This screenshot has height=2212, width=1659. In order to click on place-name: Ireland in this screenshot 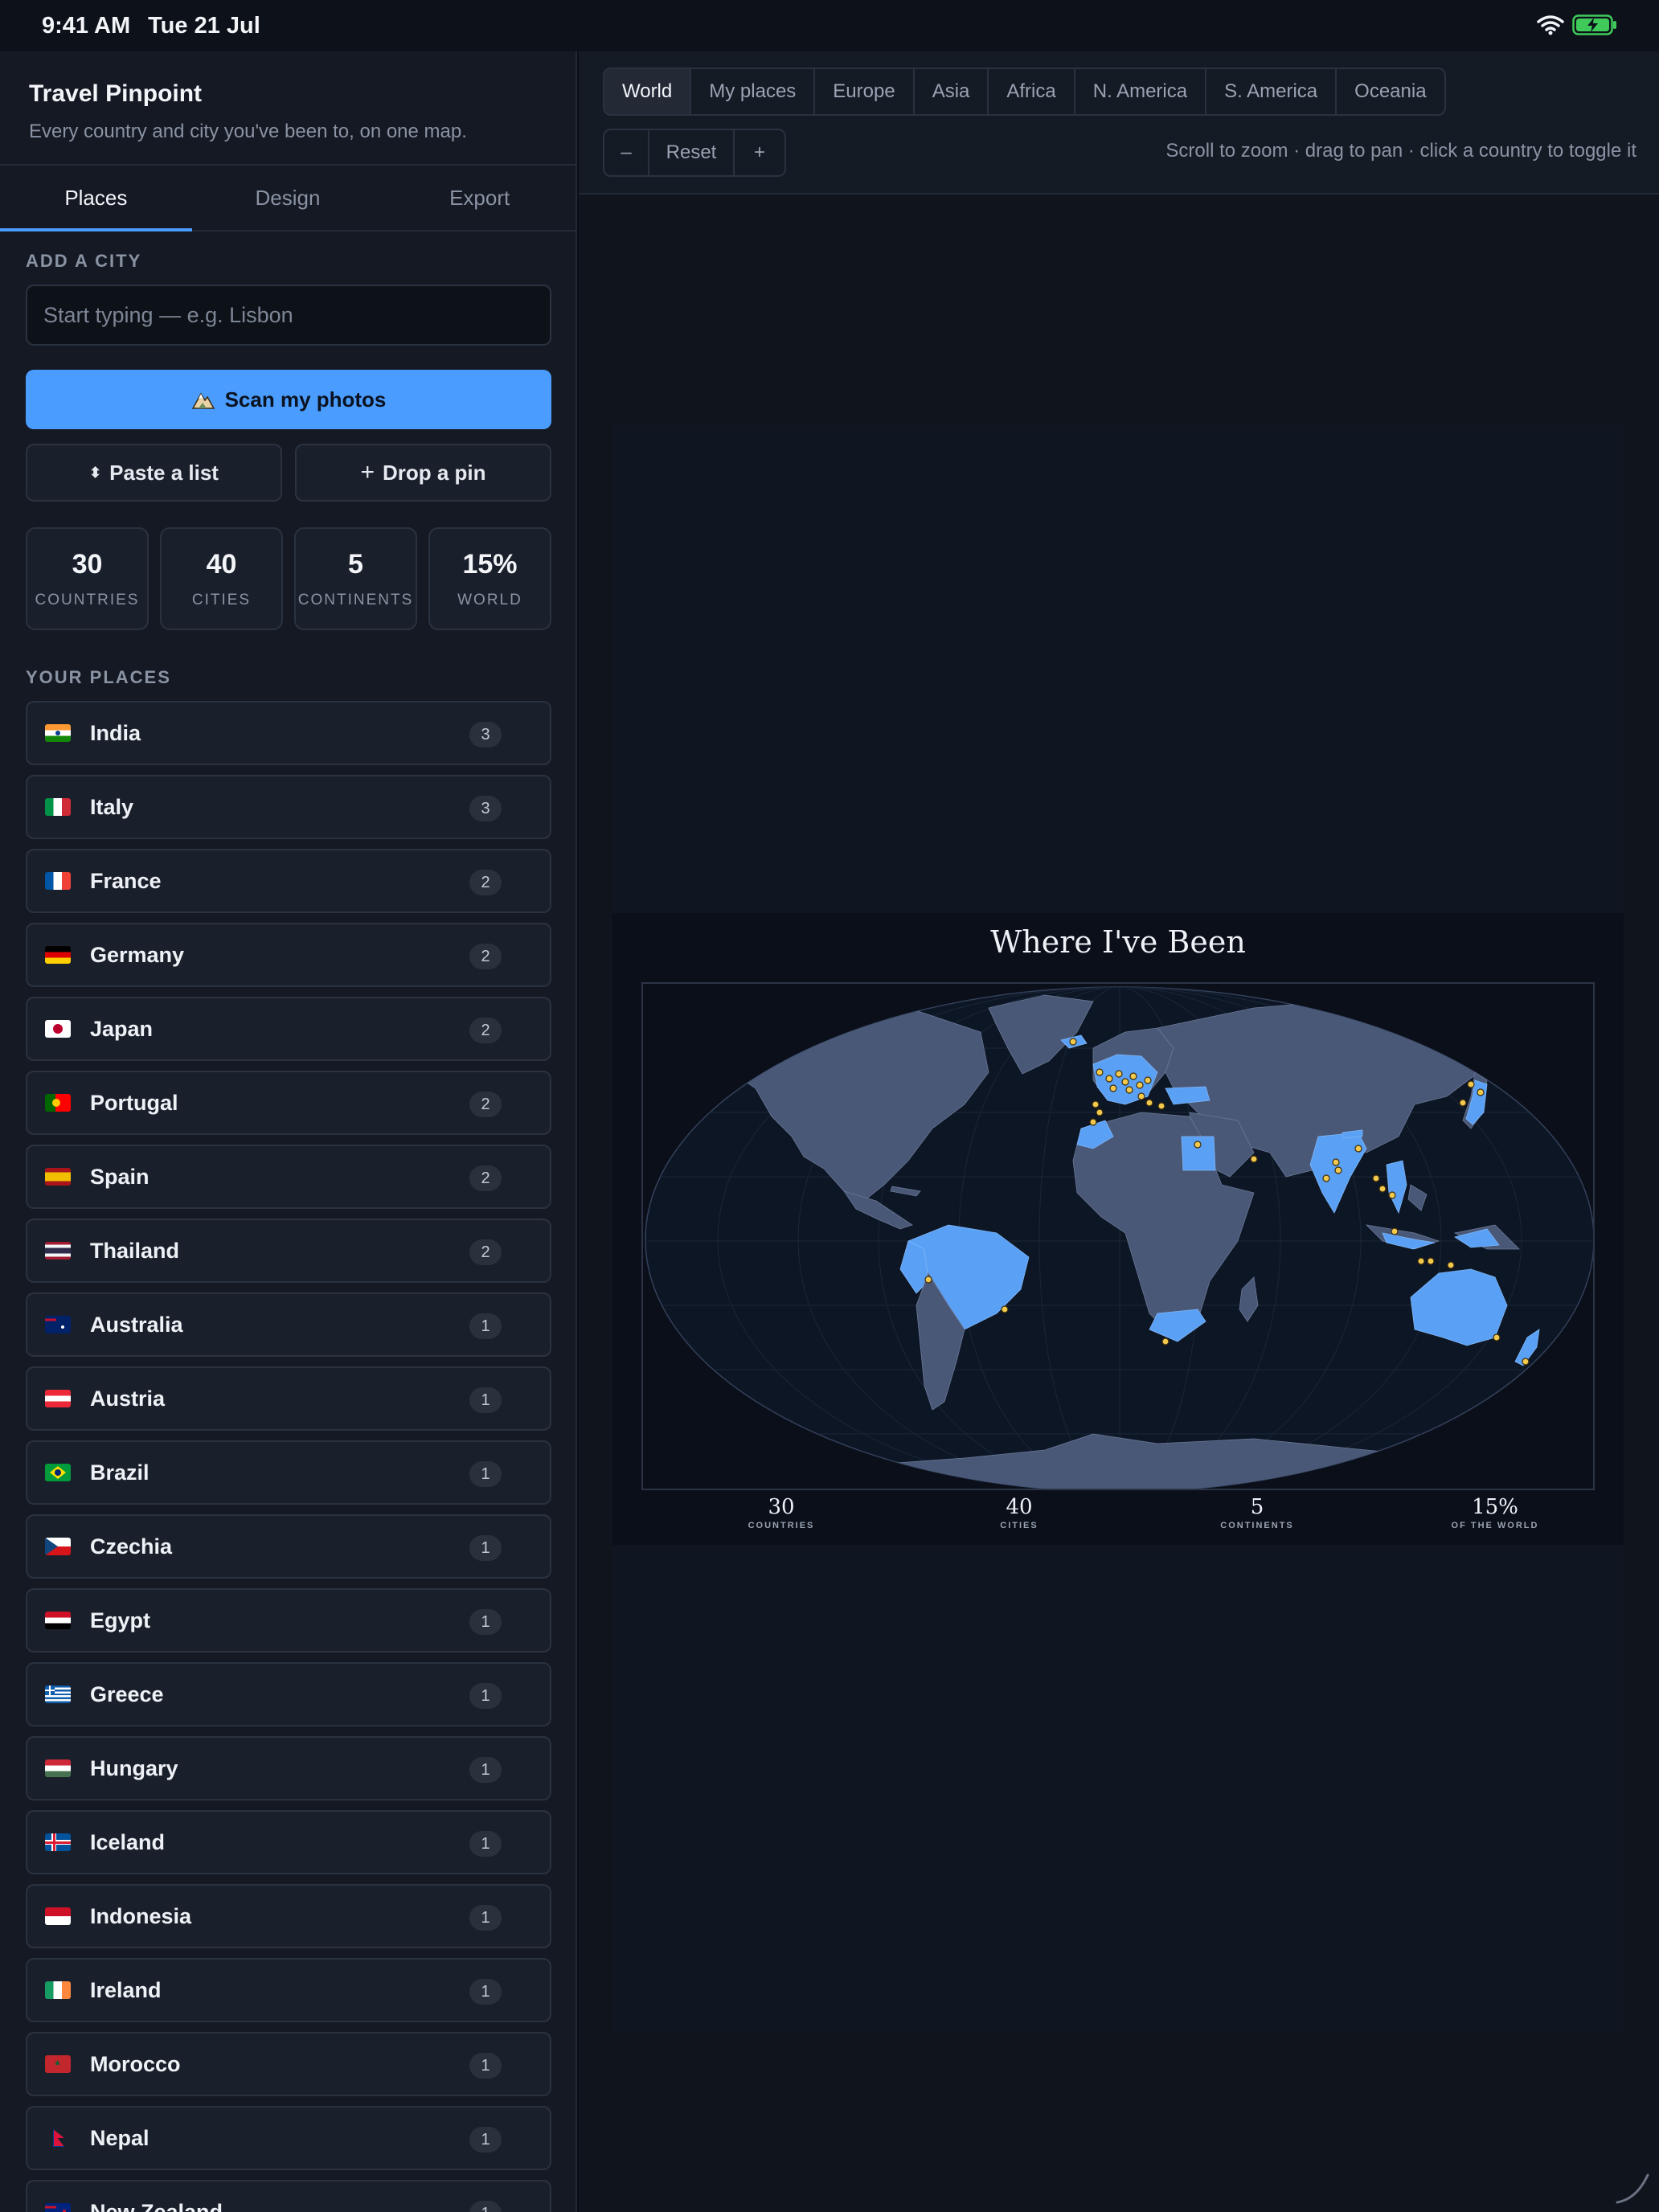, I will do `click(126, 1989)`.